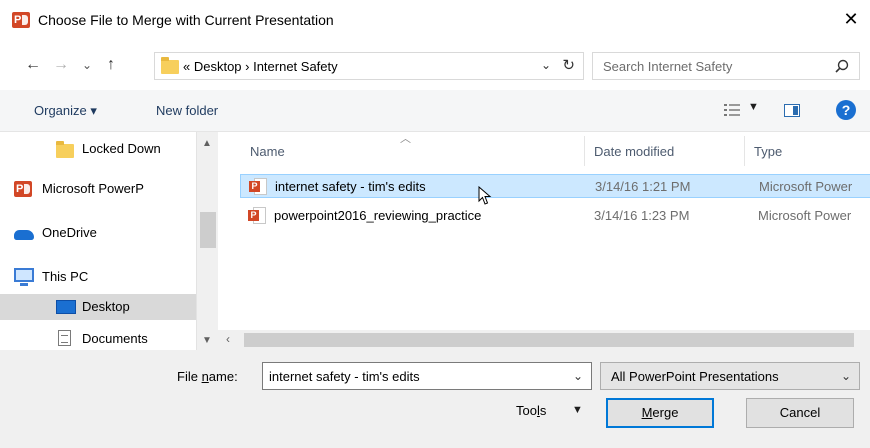 The image size is (870, 448). What do you see at coordinates (111, 65) in the screenshot?
I see `up-button: ↑` at bounding box center [111, 65].